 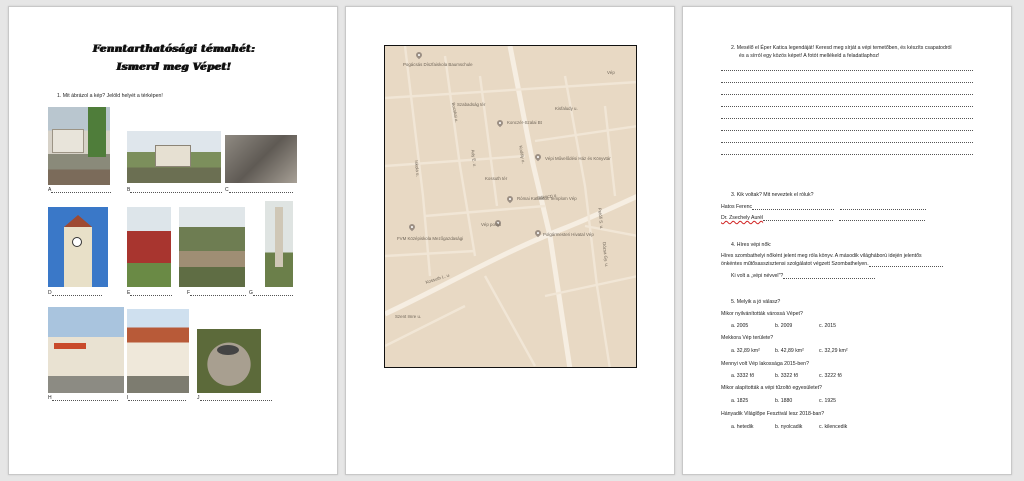 What do you see at coordinates (150, 293) in the screenshot?
I see `label-e: E` at bounding box center [150, 293].